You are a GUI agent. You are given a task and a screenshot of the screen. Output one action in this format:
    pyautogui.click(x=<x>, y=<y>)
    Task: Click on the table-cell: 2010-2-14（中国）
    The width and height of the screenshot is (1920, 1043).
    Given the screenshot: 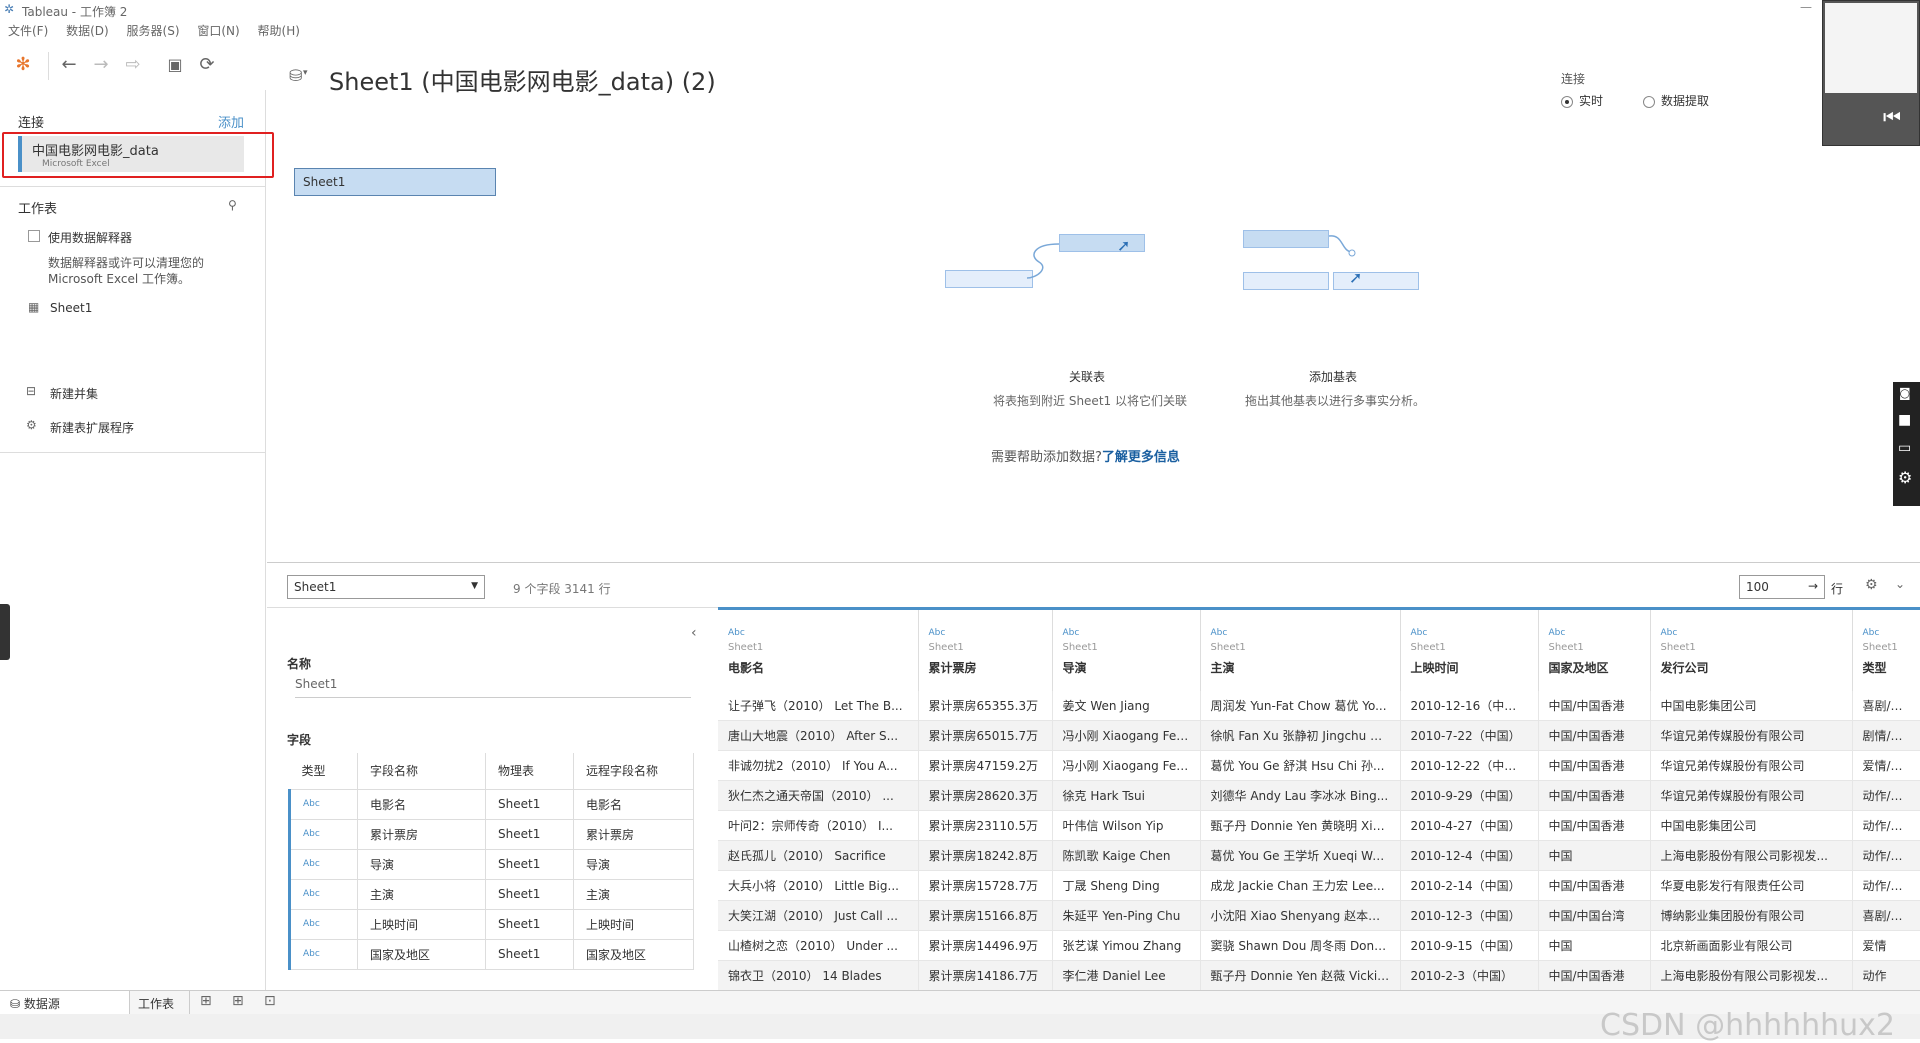 What is the action you would take?
    pyautogui.click(x=1469, y=885)
    